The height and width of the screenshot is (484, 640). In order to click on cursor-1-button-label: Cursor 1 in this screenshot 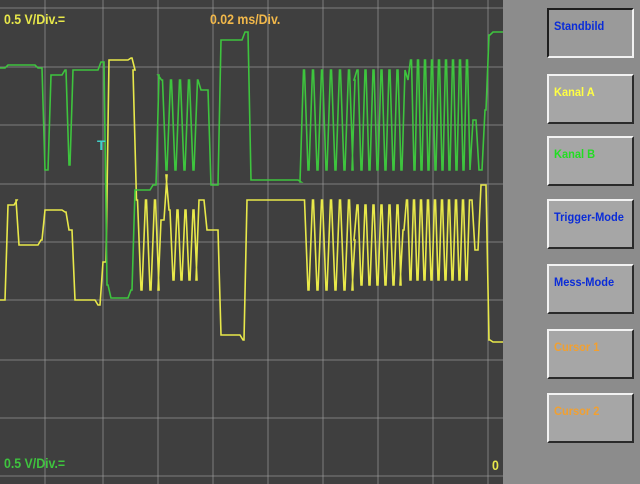, I will do `click(577, 347)`.